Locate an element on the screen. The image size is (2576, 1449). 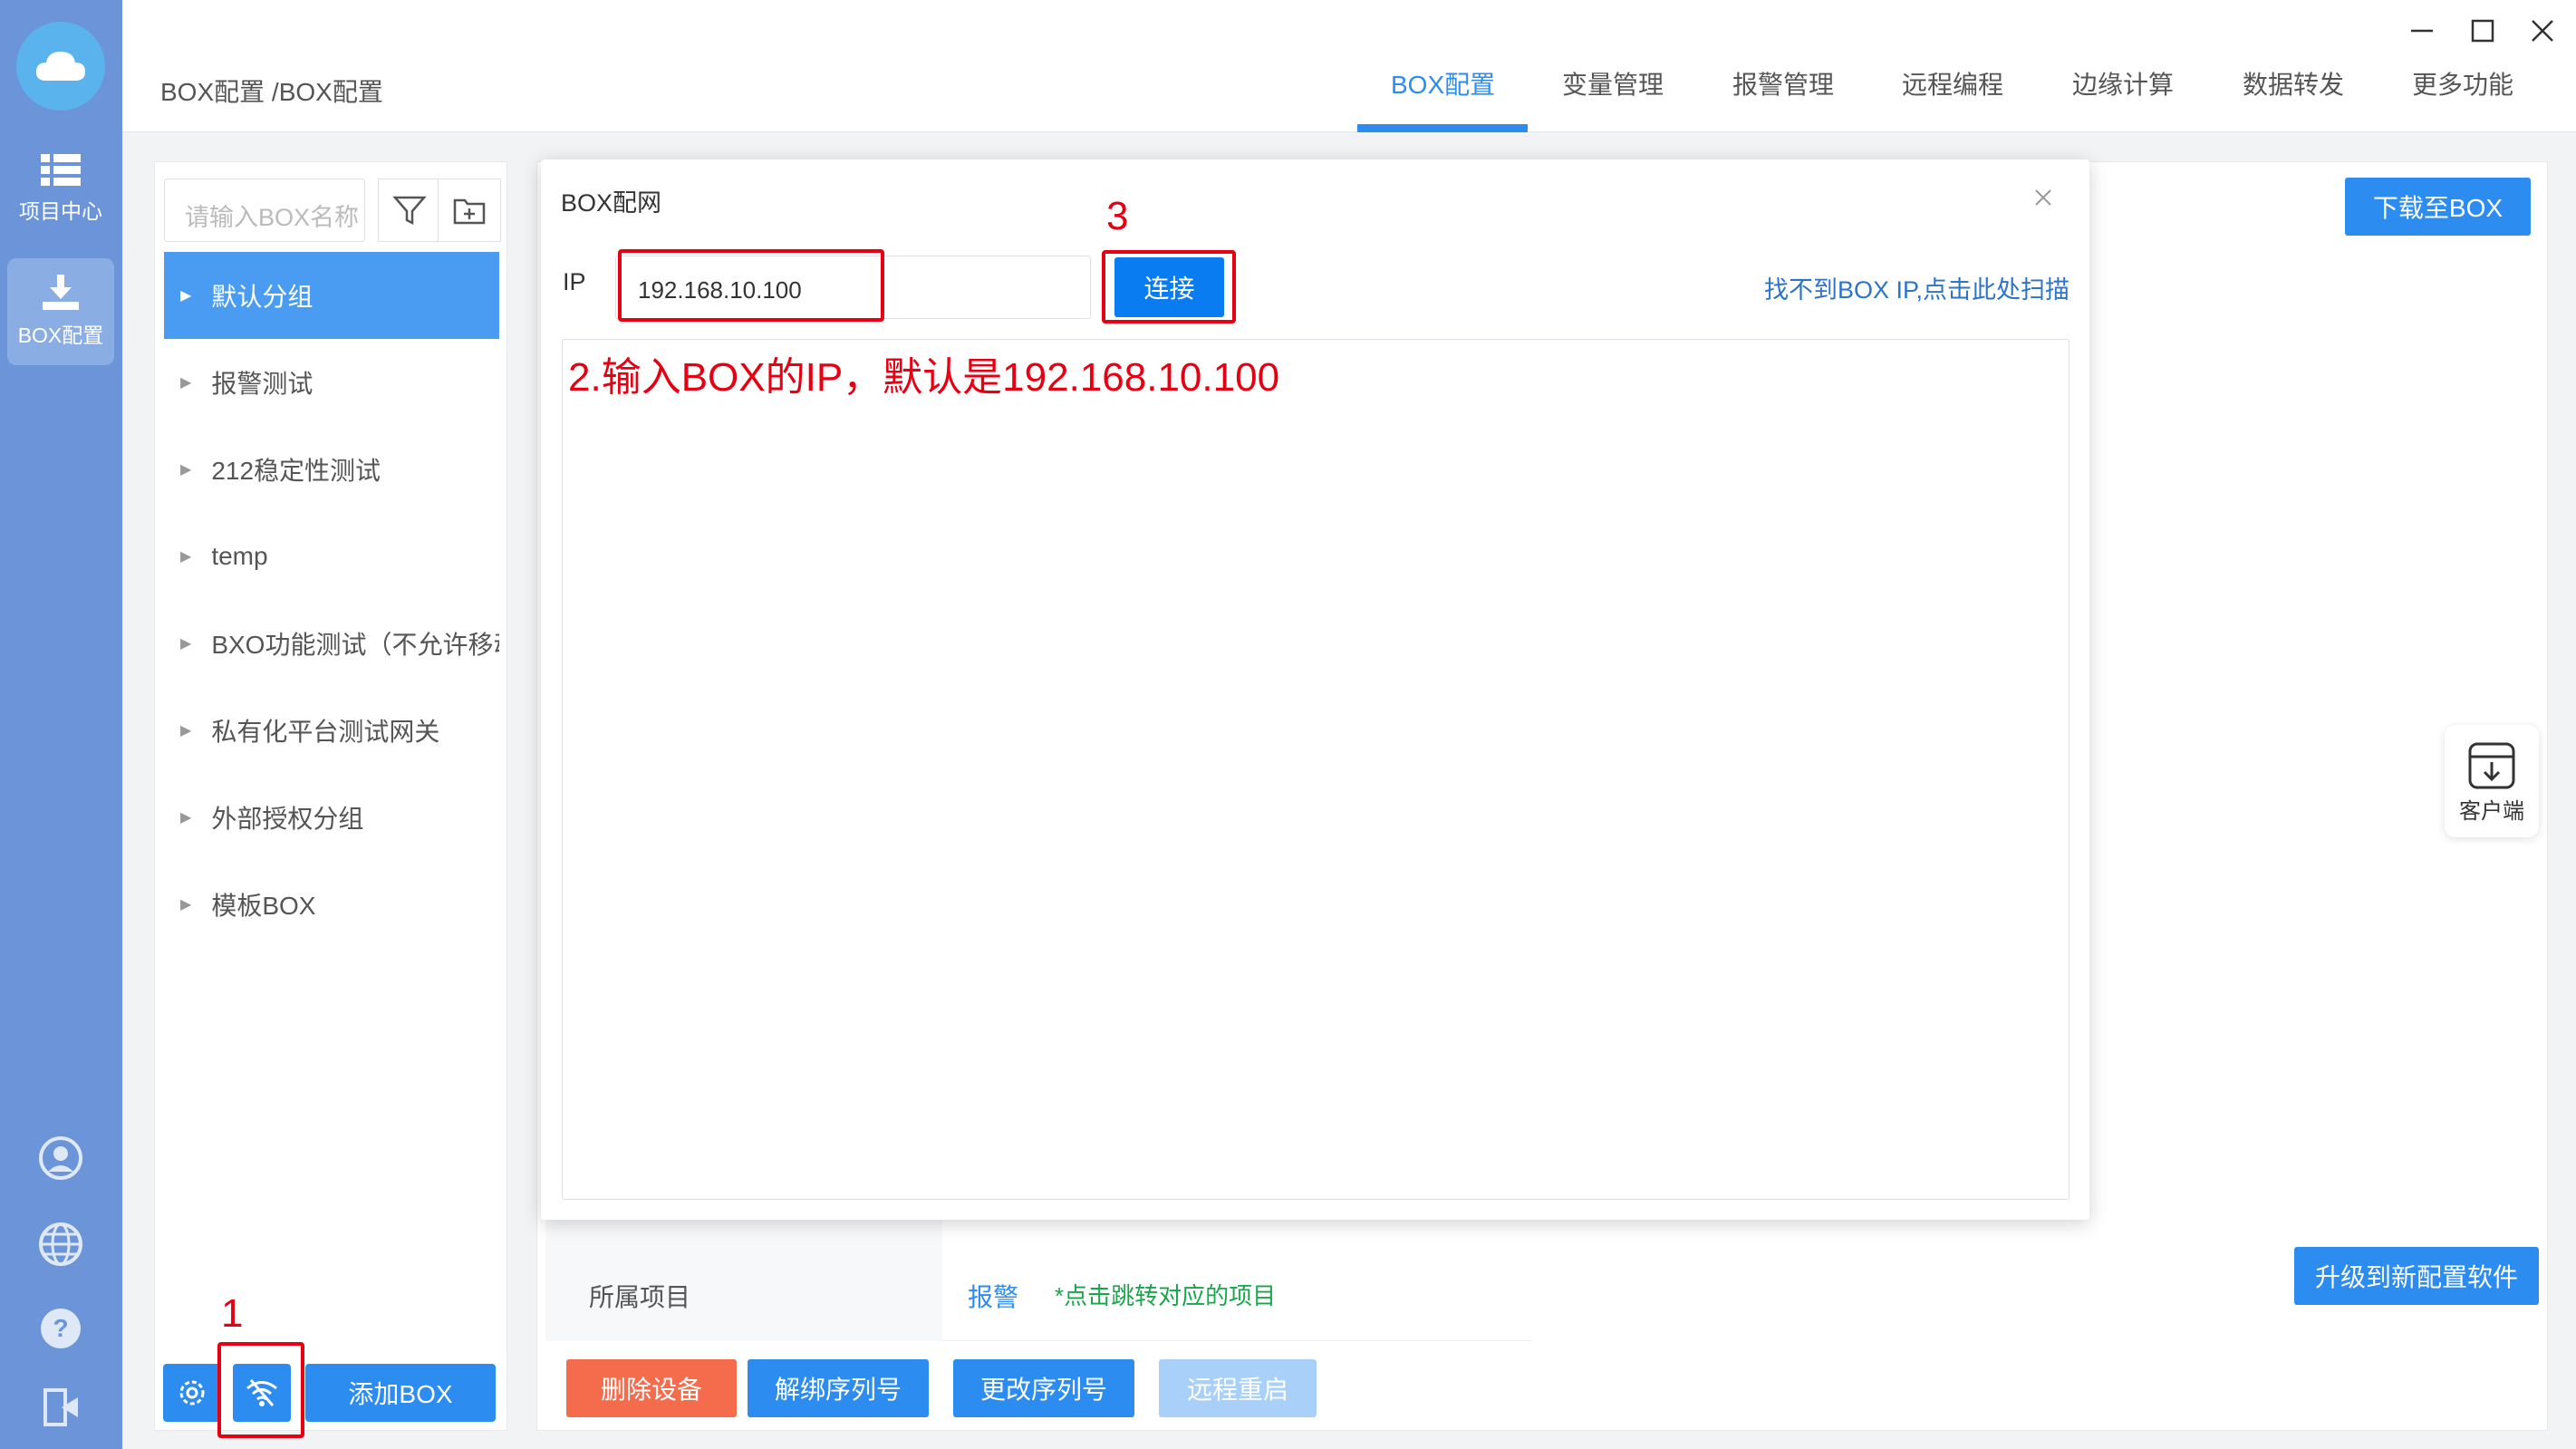
filter-button is located at coordinates (409, 211).